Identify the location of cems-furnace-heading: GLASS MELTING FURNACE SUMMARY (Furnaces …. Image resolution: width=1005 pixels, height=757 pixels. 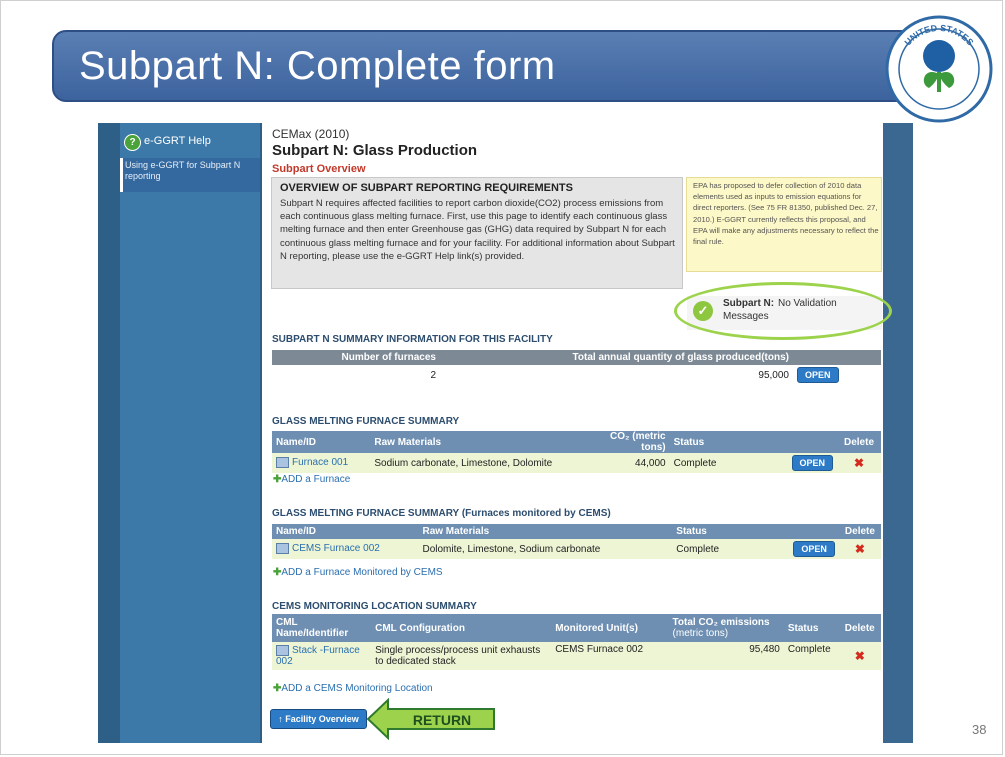
(441, 513).